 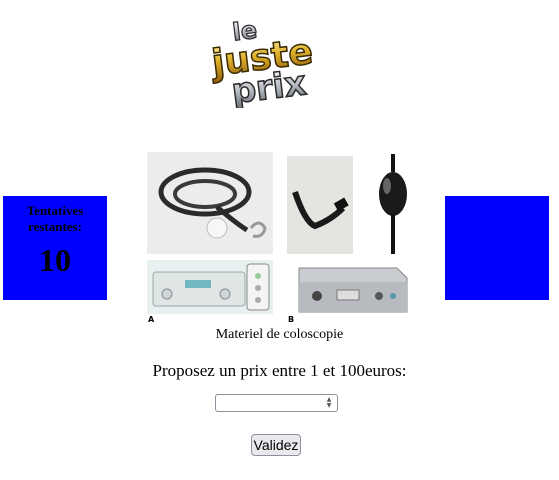 I want to click on right-blue-panel, so click(x=497, y=248).